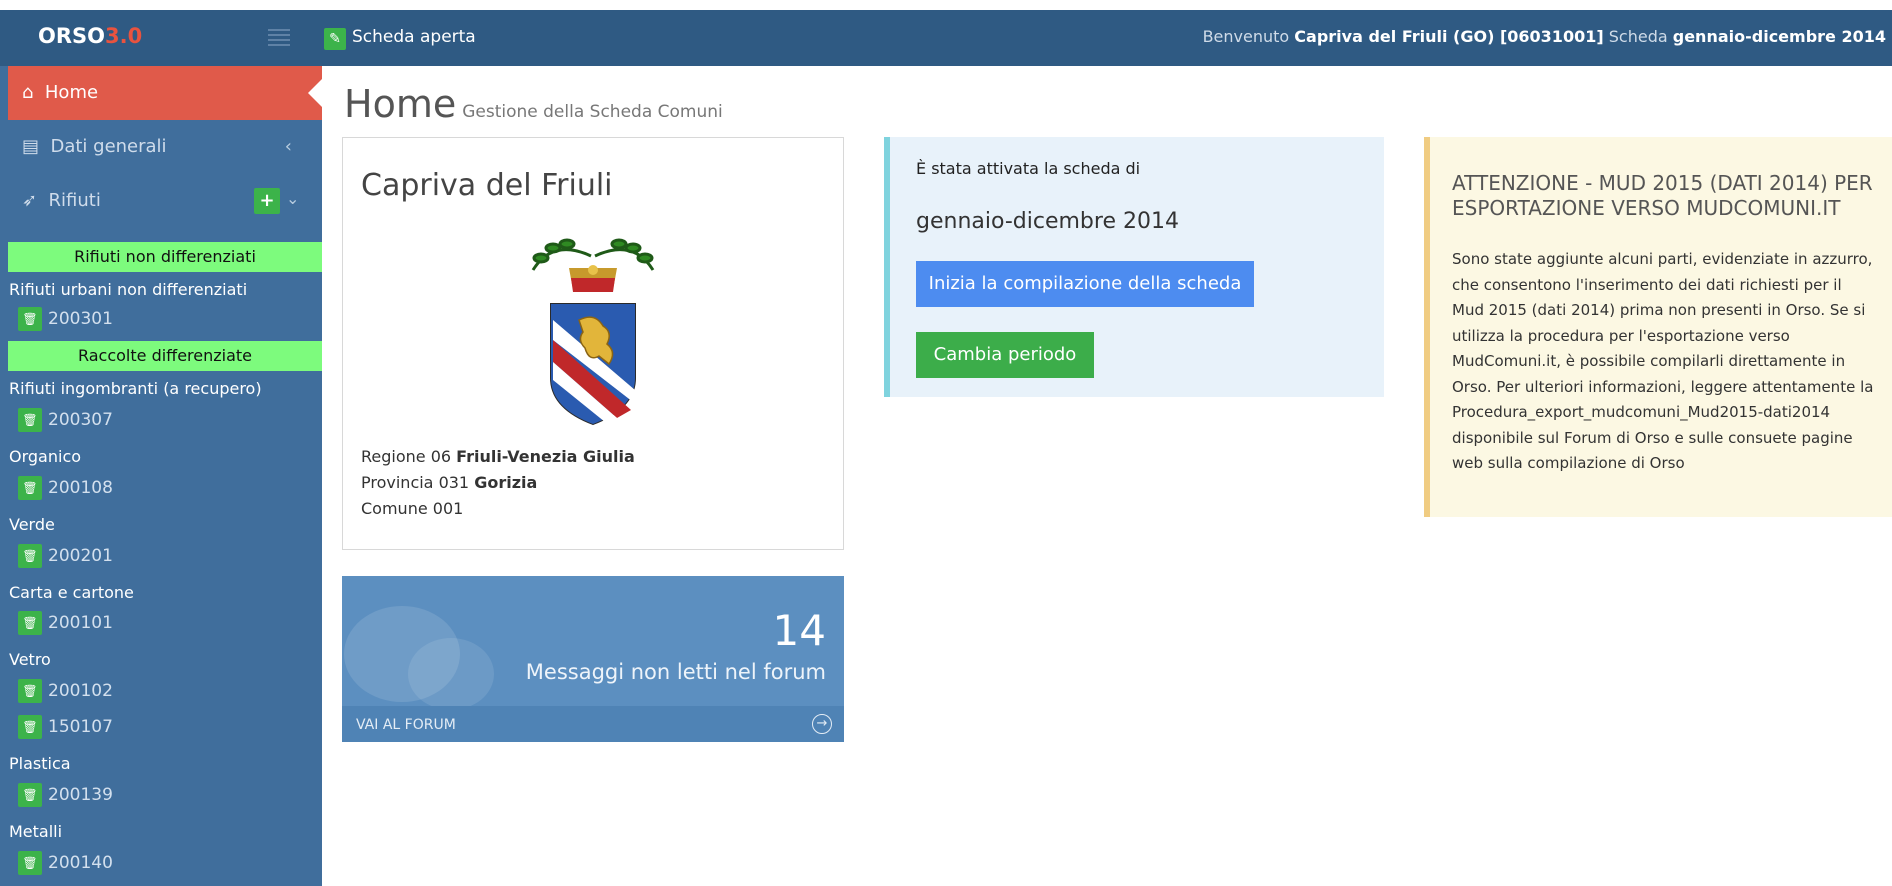 Image resolution: width=1892 pixels, height=886 pixels. I want to click on unread-count: 14, so click(799, 630).